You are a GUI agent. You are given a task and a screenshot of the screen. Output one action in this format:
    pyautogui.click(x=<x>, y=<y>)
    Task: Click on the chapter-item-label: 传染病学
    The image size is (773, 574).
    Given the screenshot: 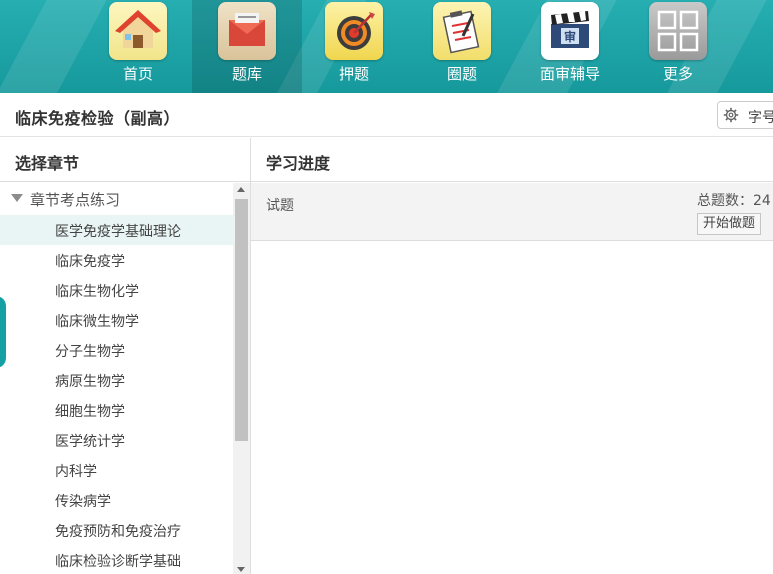 What is the action you would take?
    pyautogui.click(x=83, y=502)
    